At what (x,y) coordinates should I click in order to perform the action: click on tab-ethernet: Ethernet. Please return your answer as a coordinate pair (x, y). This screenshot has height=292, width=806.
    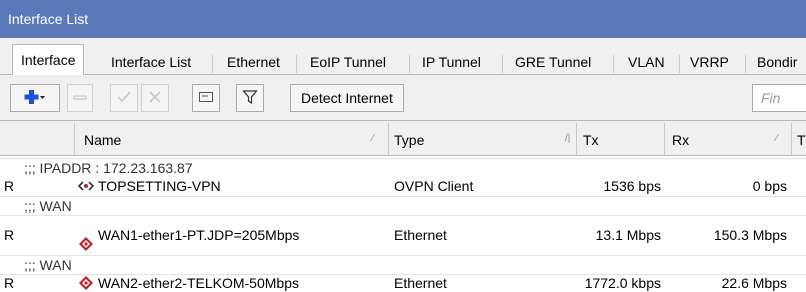
    Looking at the image, I should click on (253, 62).